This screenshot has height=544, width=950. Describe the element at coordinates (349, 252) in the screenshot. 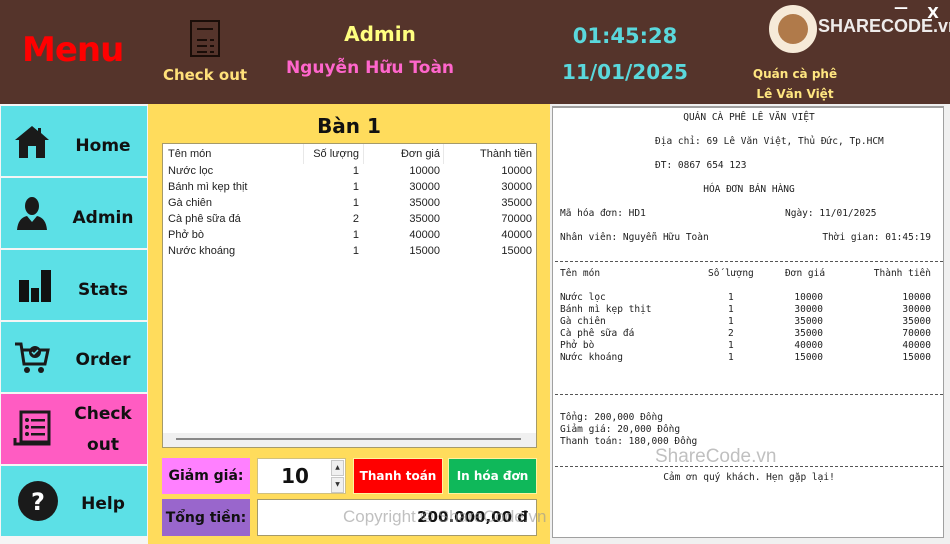

I see `table-row: Nước khoáng 1 15000 15000` at that location.